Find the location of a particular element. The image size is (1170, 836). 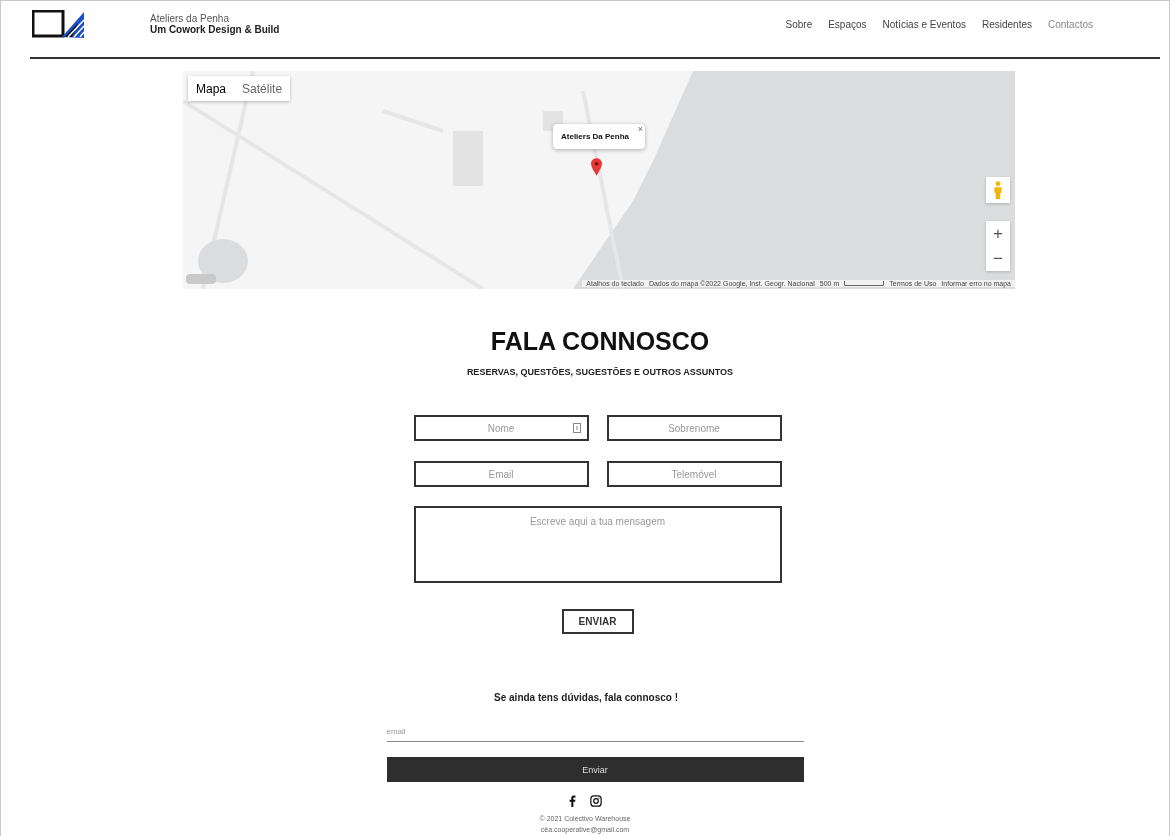

scale-bar-icon is located at coordinates (864, 283).